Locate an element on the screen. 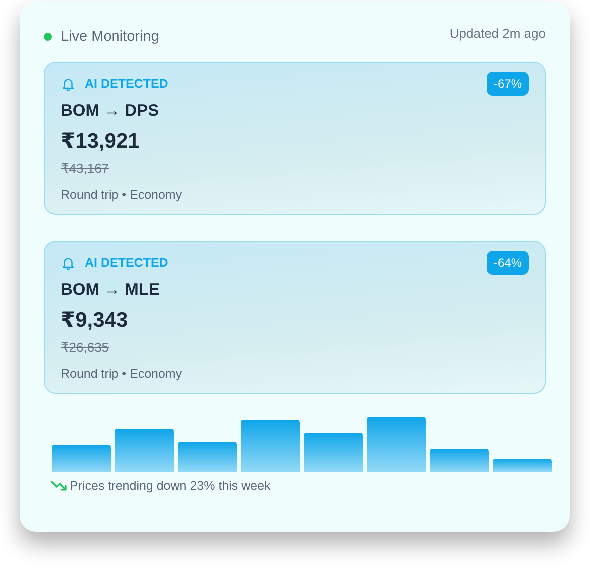 The width and height of the screenshot is (590, 572). discount-badge: -64% is located at coordinates (507, 263).